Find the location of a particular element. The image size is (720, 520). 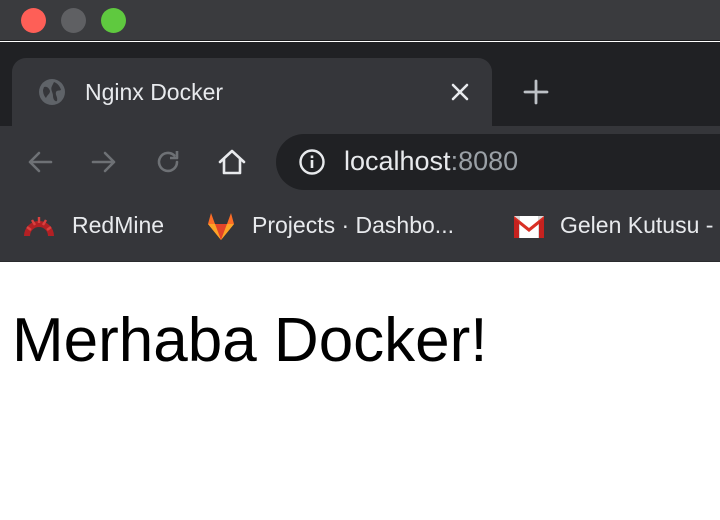

url-text: localhost:8080 is located at coordinates (431, 161).